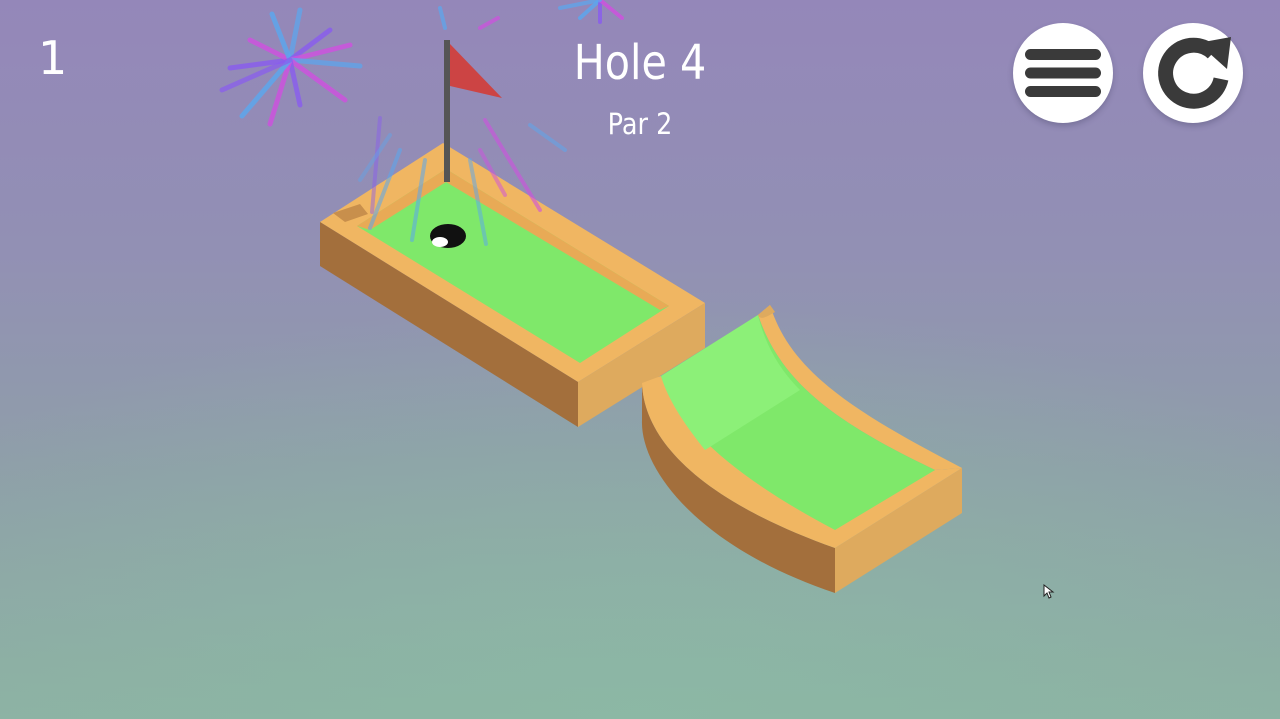 Image resolution: width=1280 pixels, height=719 pixels. I want to click on restart-arrow-icon, so click(1194, 73).